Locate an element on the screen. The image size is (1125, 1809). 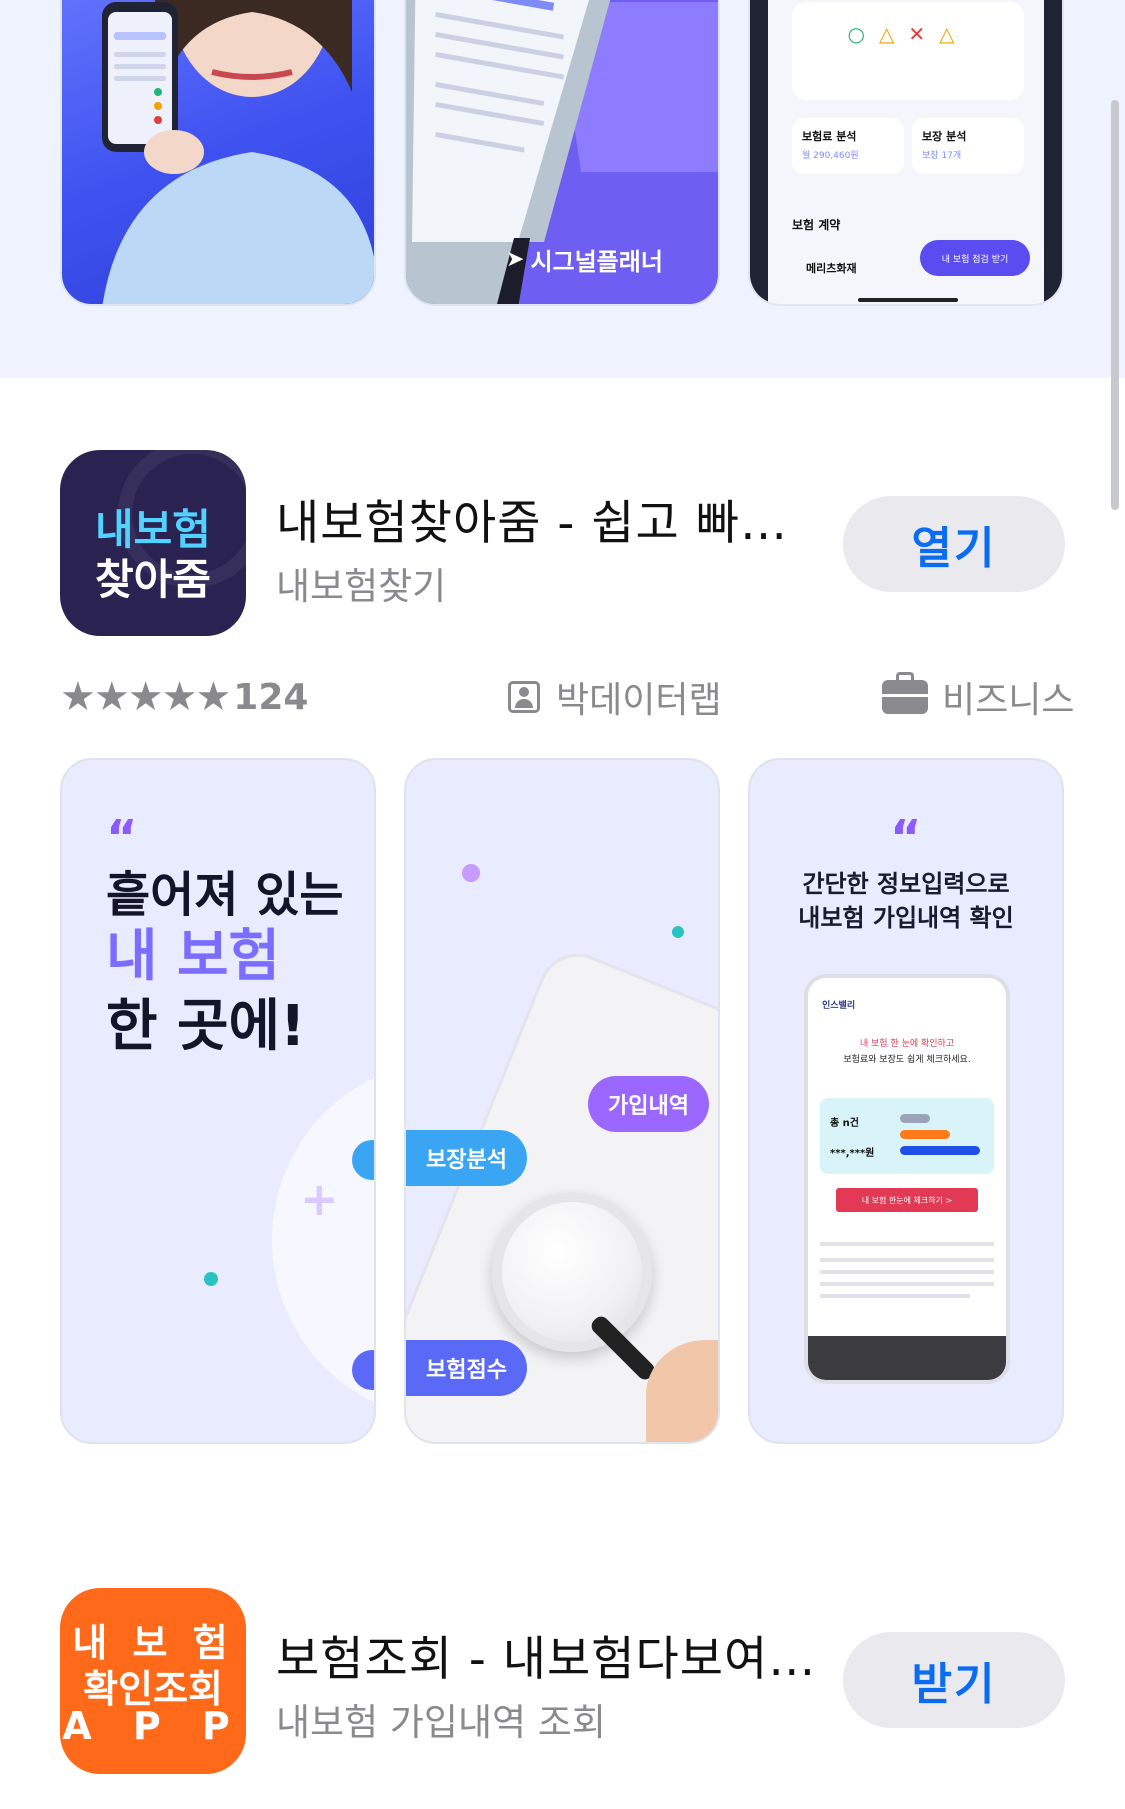
app-icon-line2: 찾아줌 is located at coordinates (153, 579).